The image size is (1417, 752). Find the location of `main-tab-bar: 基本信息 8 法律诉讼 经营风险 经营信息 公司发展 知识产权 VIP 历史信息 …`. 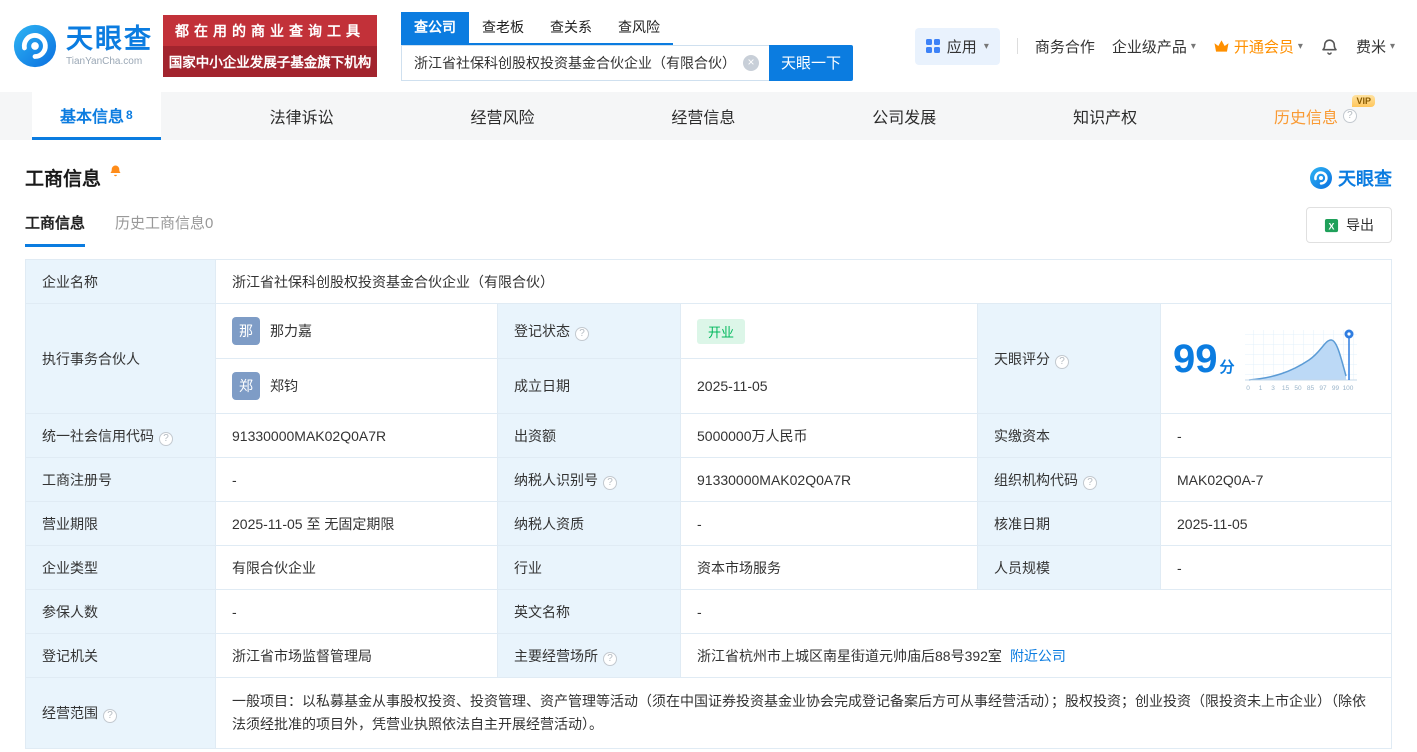

main-tab-bar: 基本信息 8 法律诉讼 经营风险 经营信息 公司发展 知识产权 VIP 历史信息 … is located at coordinates (708, 116).